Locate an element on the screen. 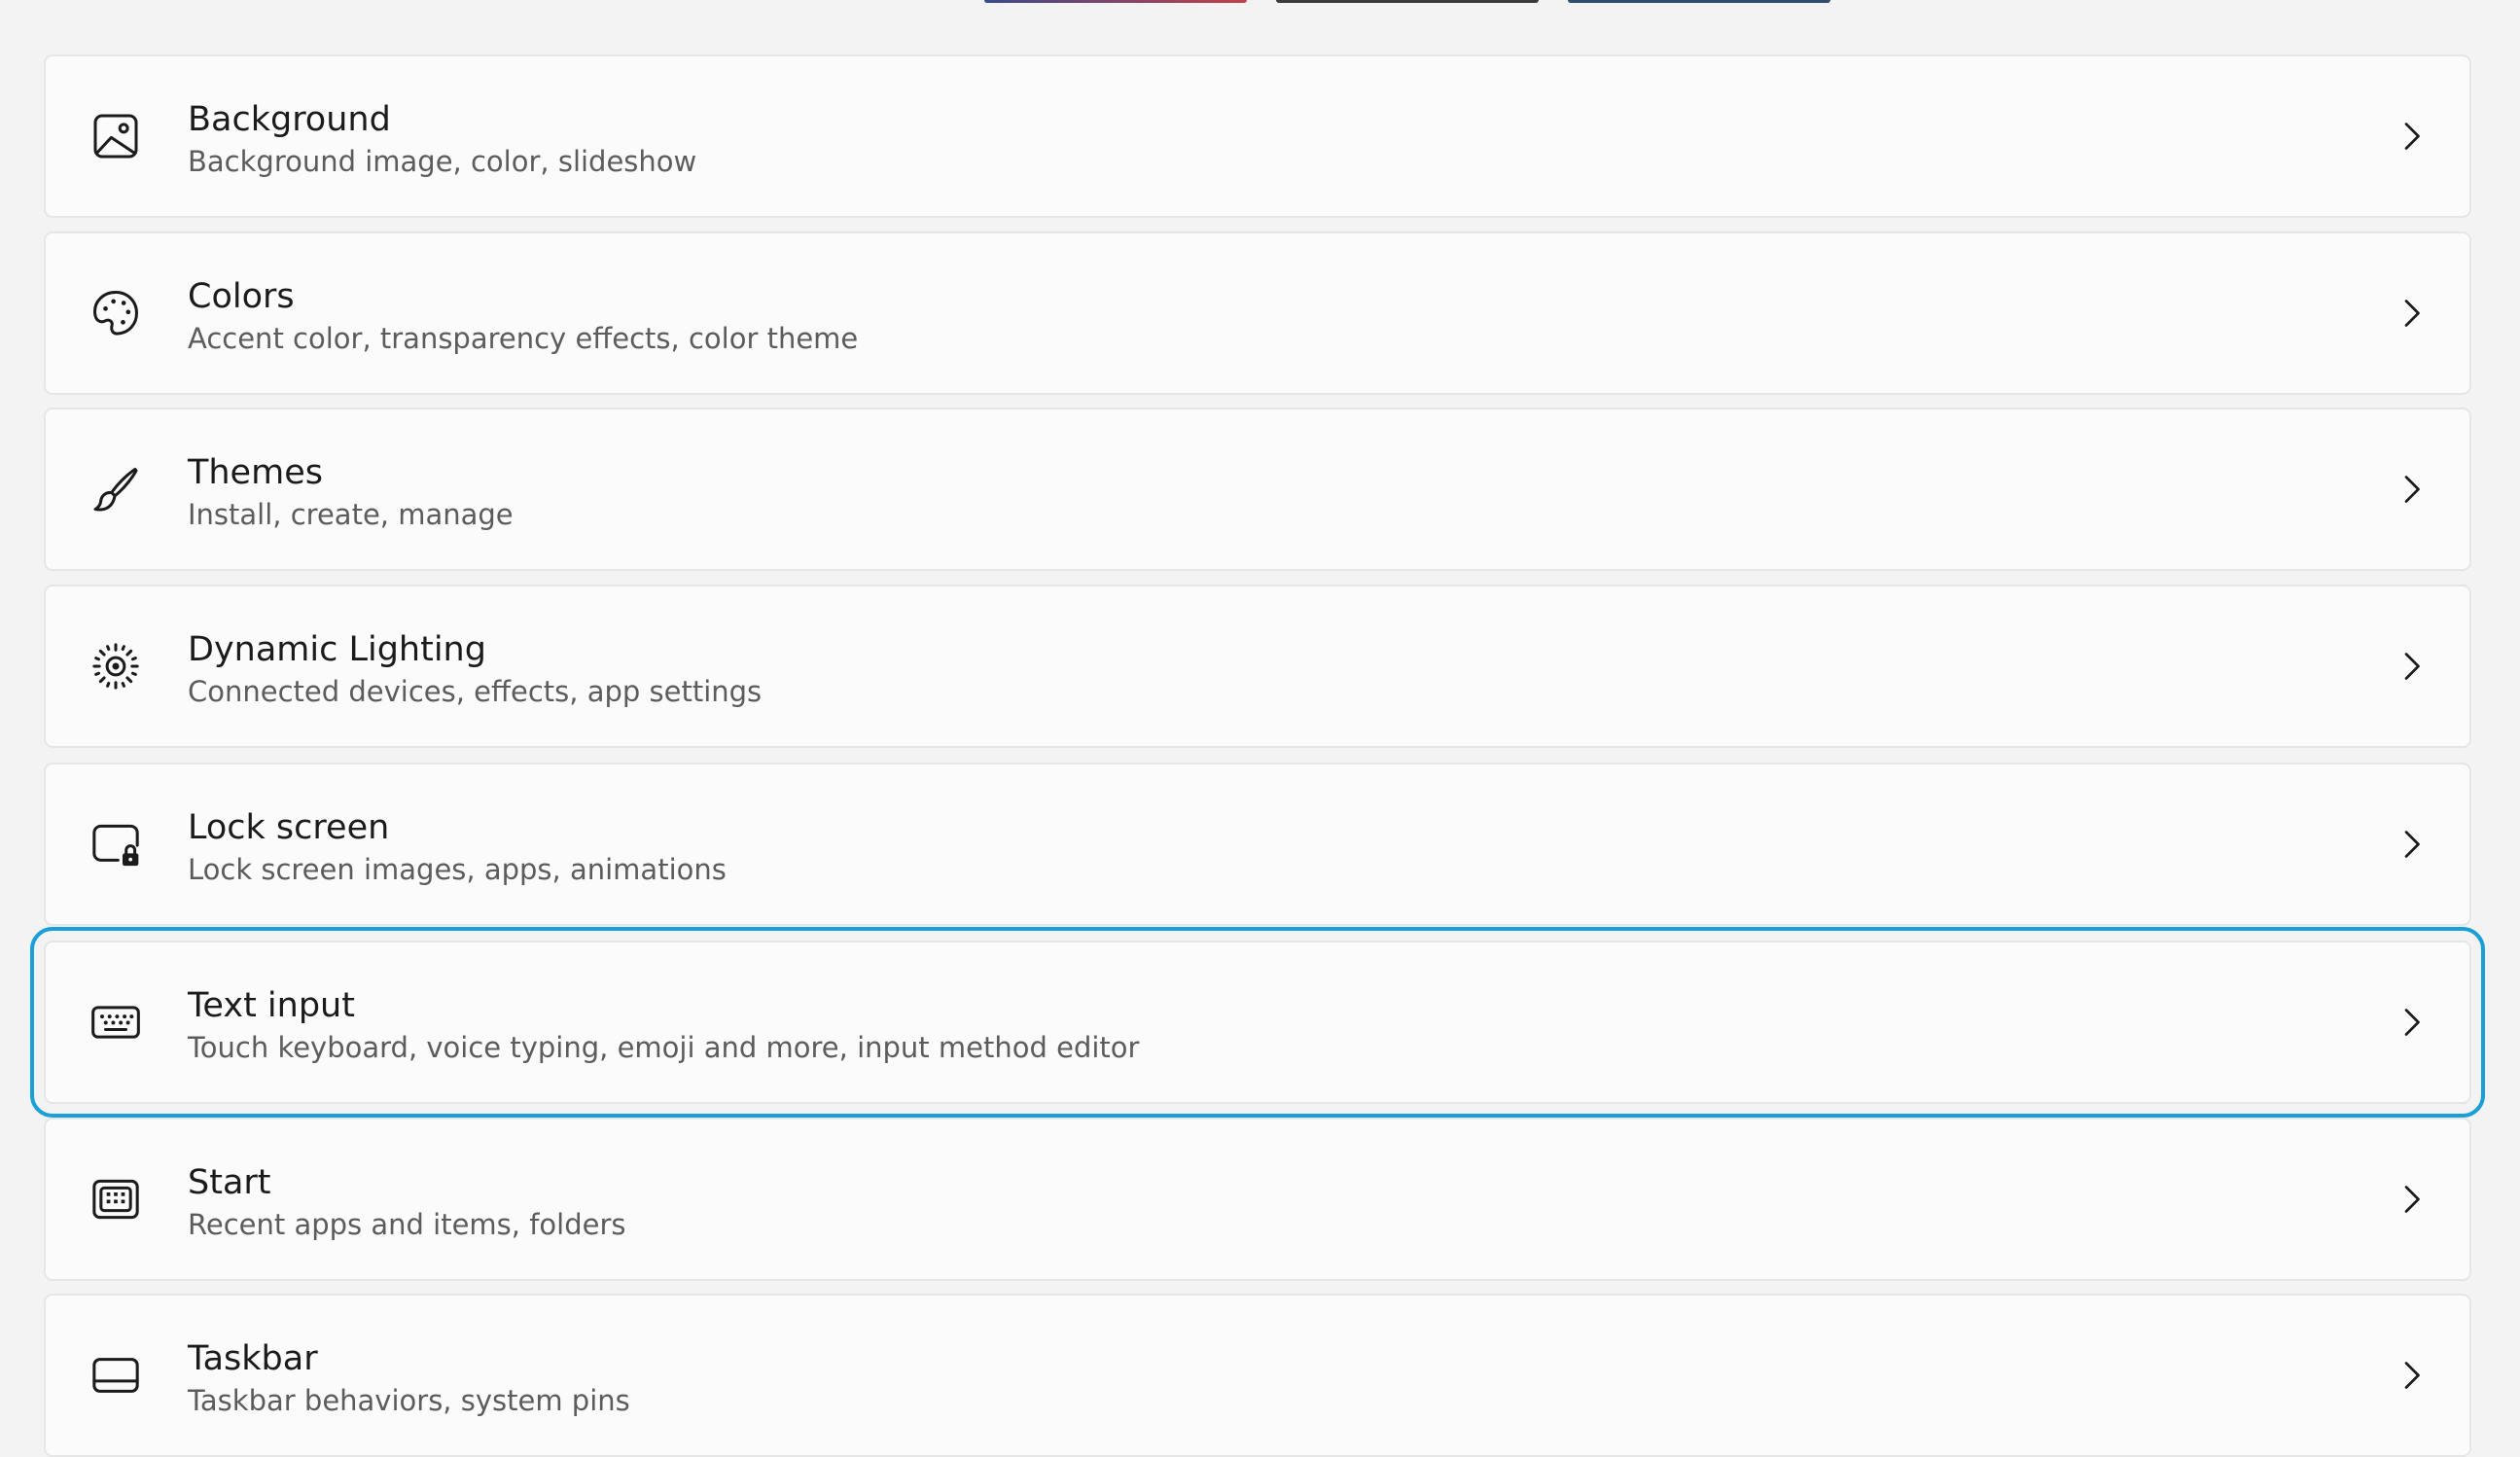 The height and width of the screenshot is (1457, 2520). brush-icon is located at coordinates (116, 489).